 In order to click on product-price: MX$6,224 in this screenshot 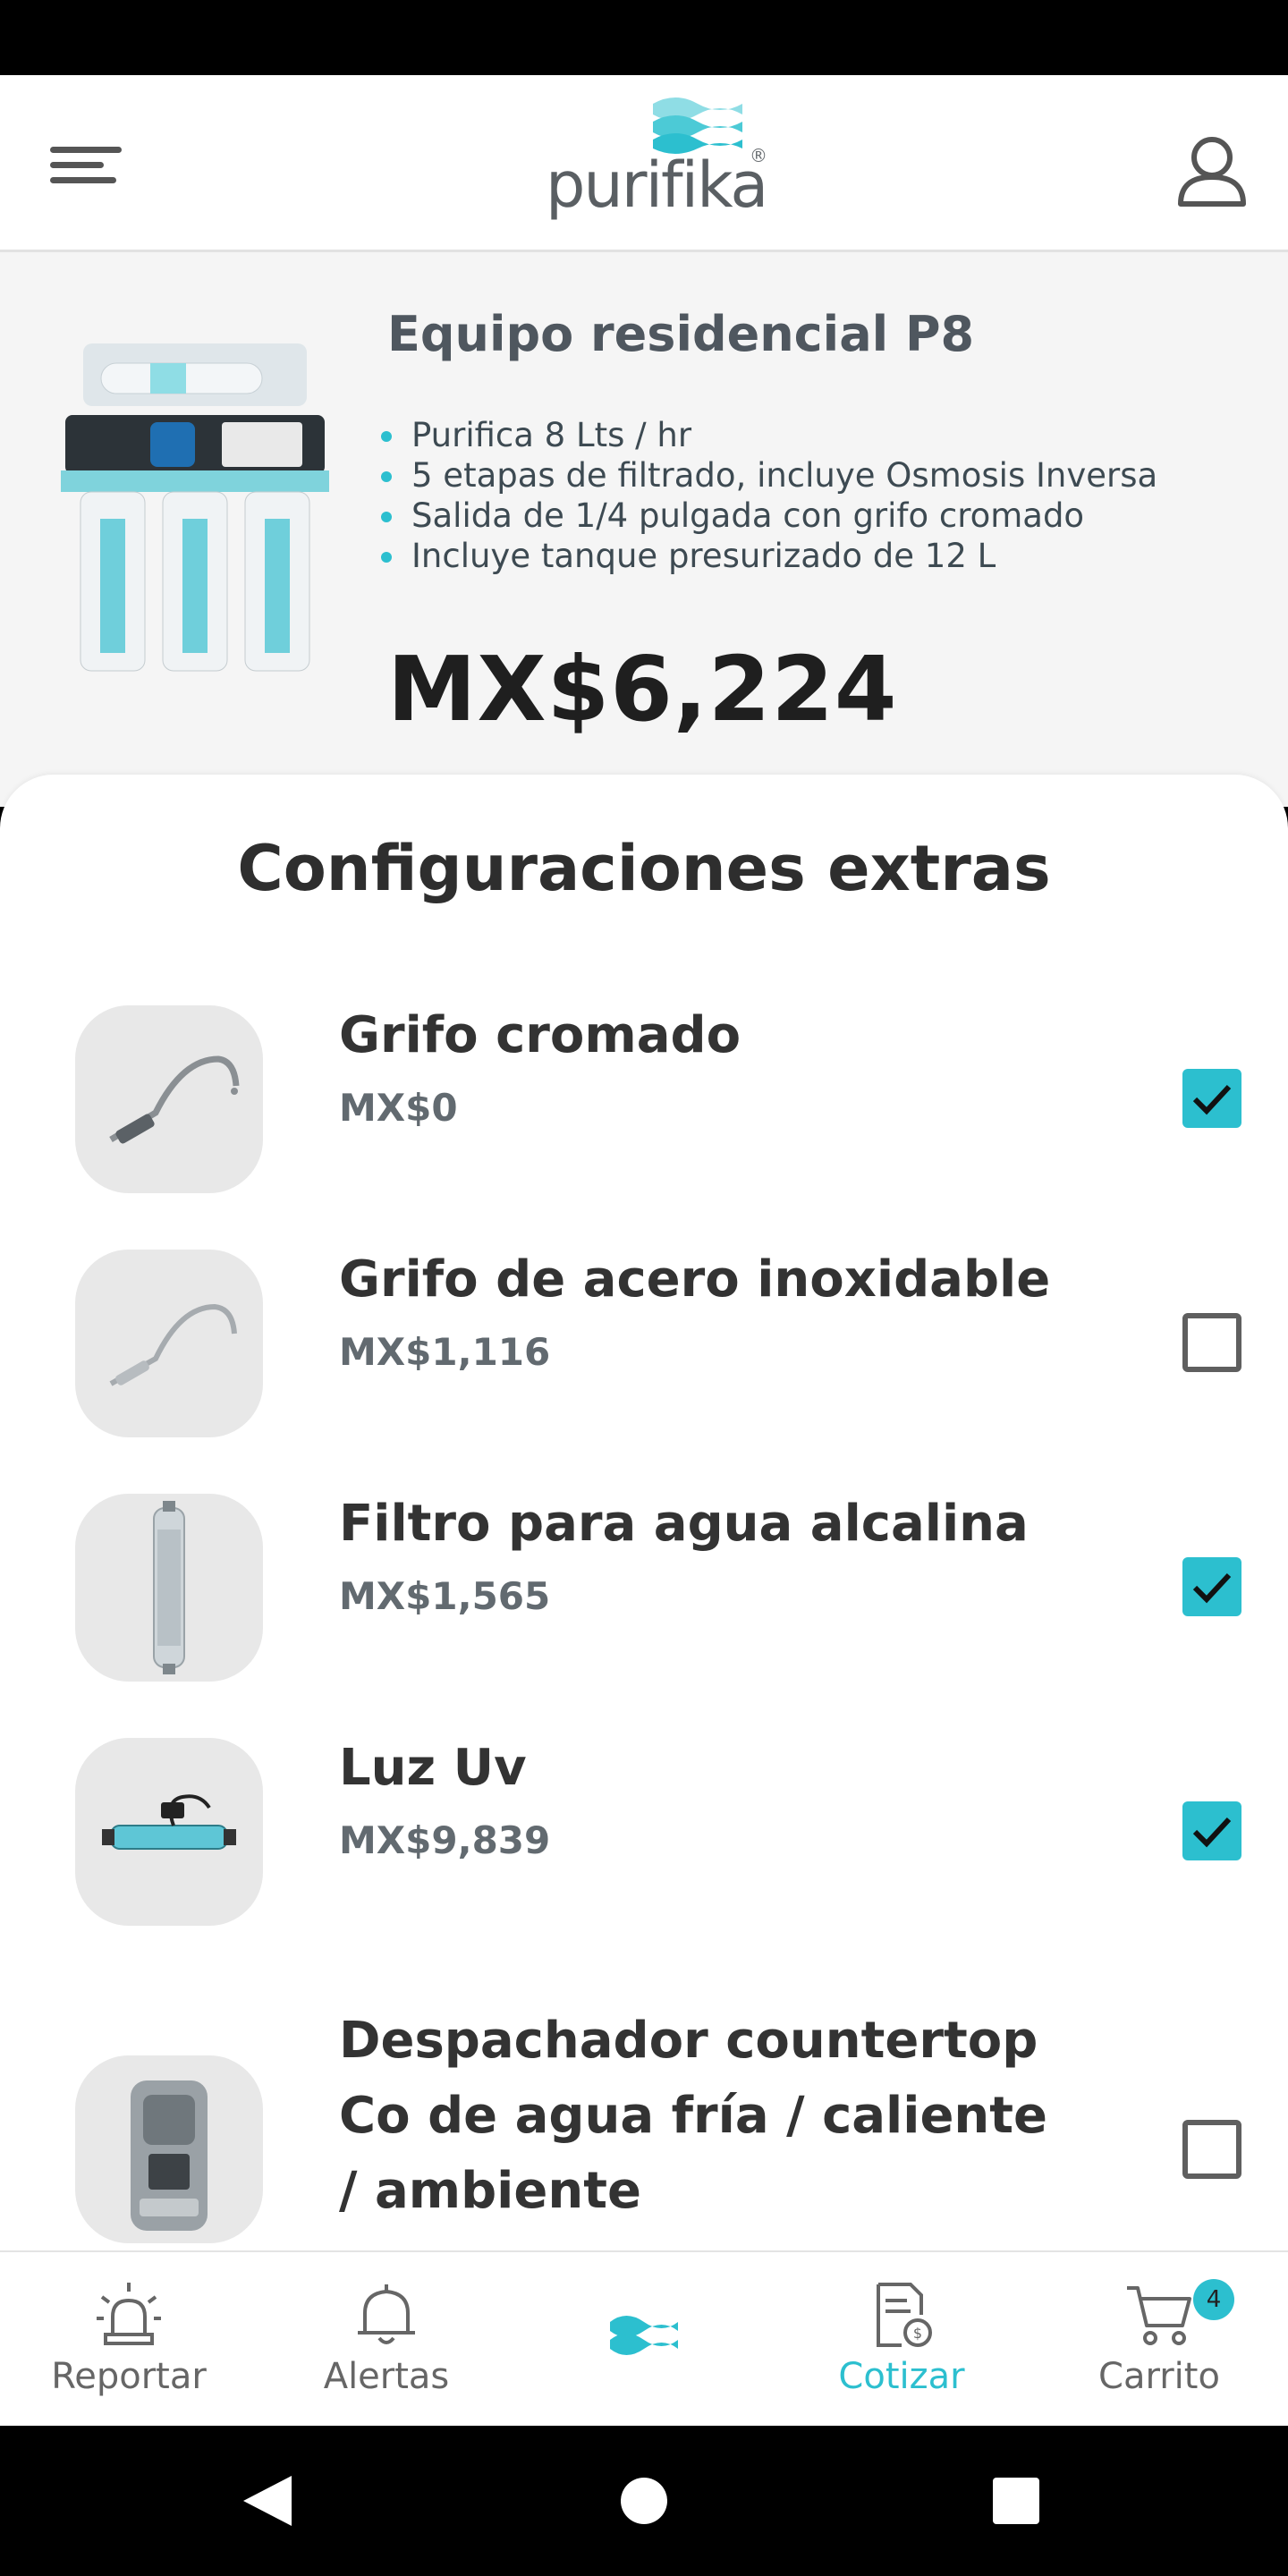, I will do `click(642, 689)`.